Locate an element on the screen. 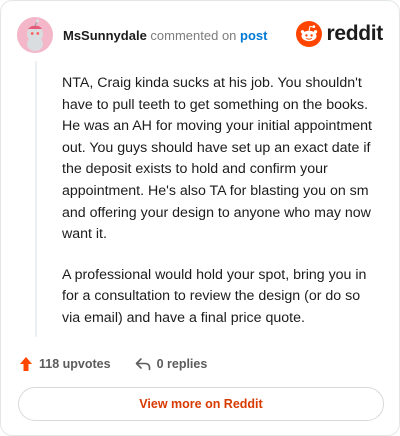  upvotes-count: 118 upvotes is located at coordinates (75, 364).